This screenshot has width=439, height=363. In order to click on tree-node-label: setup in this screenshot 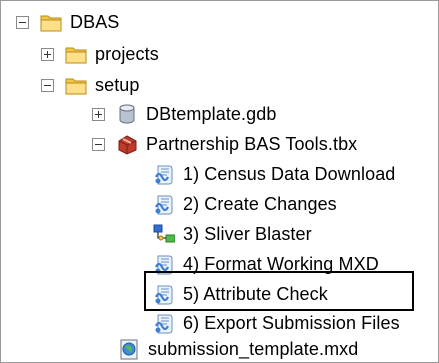, I will do `click(117, 85)`.